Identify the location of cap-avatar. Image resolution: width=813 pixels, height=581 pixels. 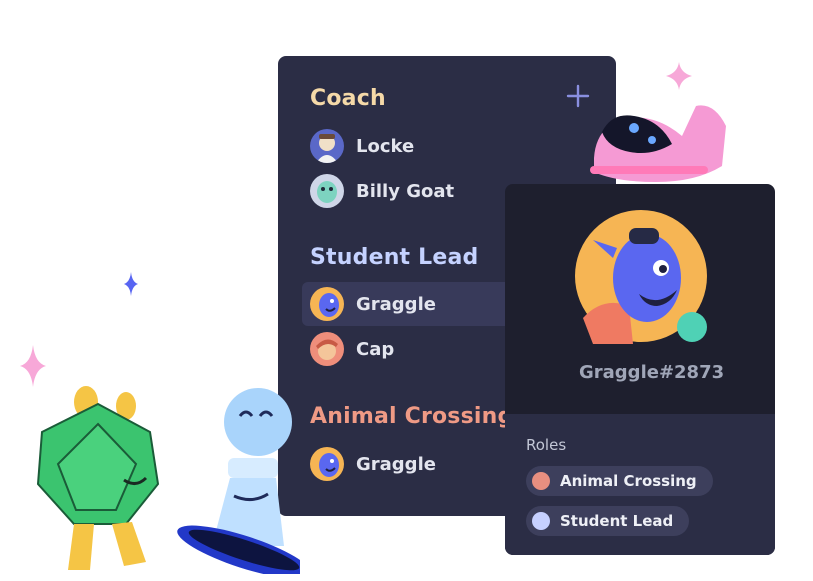
(327, 349).